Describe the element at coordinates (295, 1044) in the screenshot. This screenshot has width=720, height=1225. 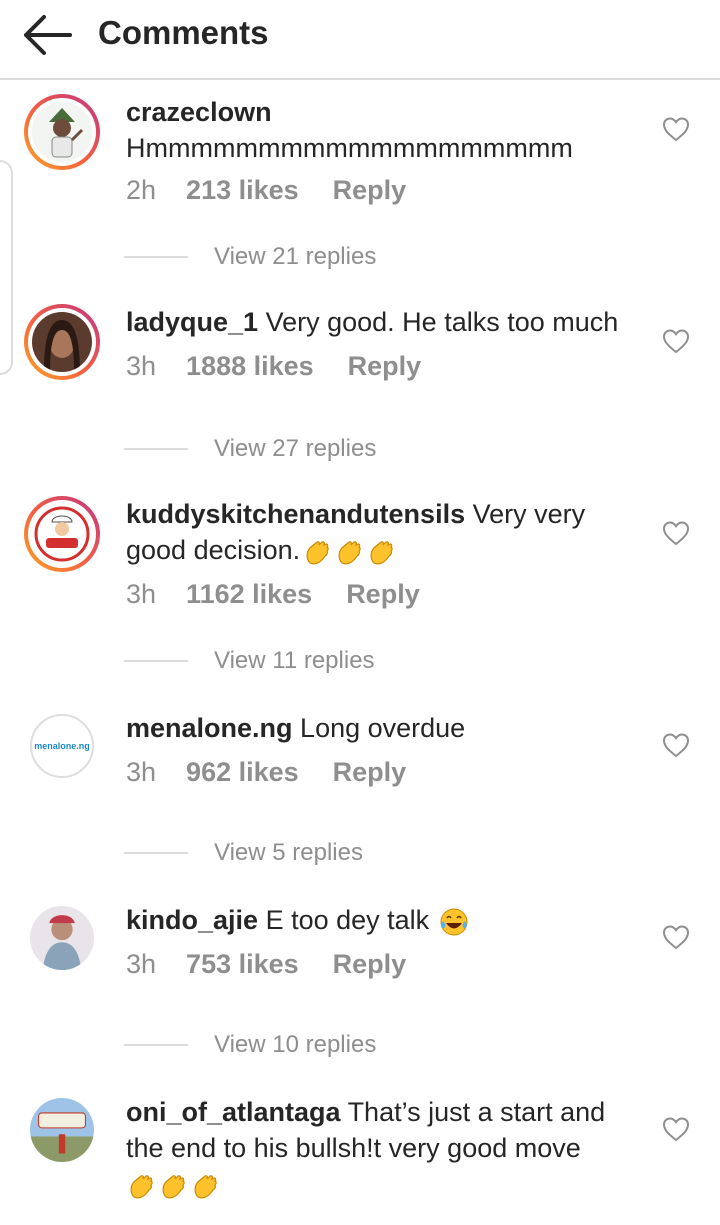
I see `view-replies-label: View 10 replies` at that location.